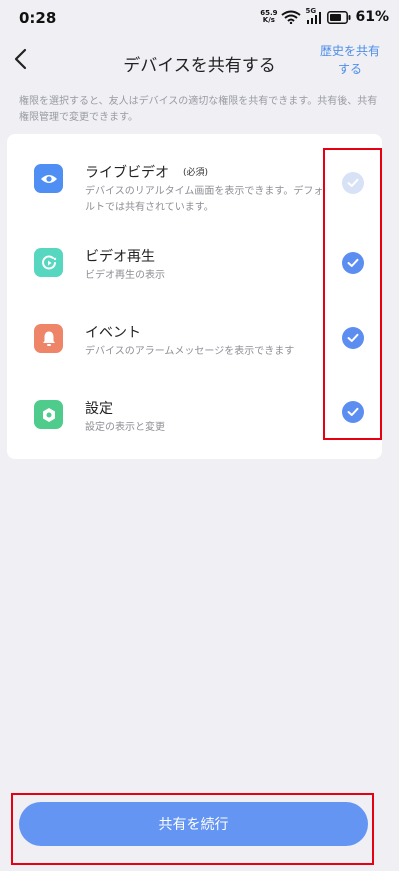 This screenshot has height=871, width=399. What do you see at coordinates (48, 262) in the screenshot?
I see `playback-icon` at bounding box center [48, 262].